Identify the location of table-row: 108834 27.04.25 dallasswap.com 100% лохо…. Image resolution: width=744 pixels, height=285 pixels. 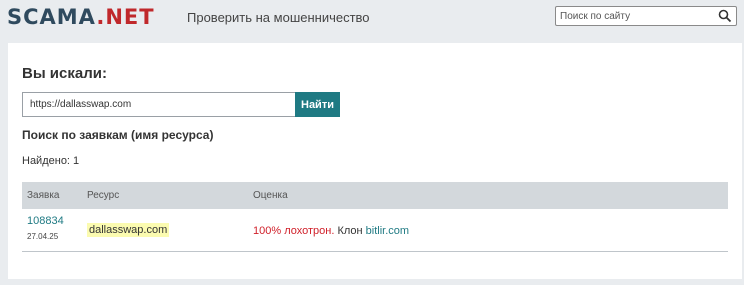
(375, 230).